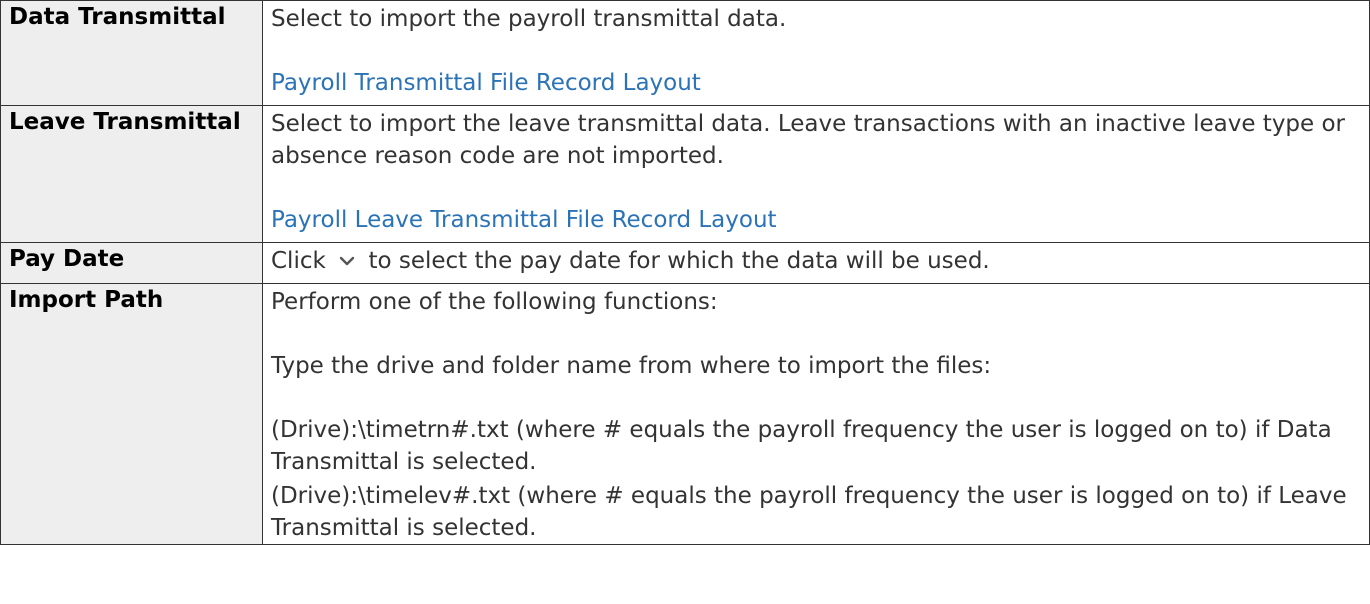 This screenshot has width=1370, height=604. What do you see at coordinates (131, 174) in the screenshot?
I see `term-leave-transmittal: Leave Transmittal` at bounding box center [131, 174].